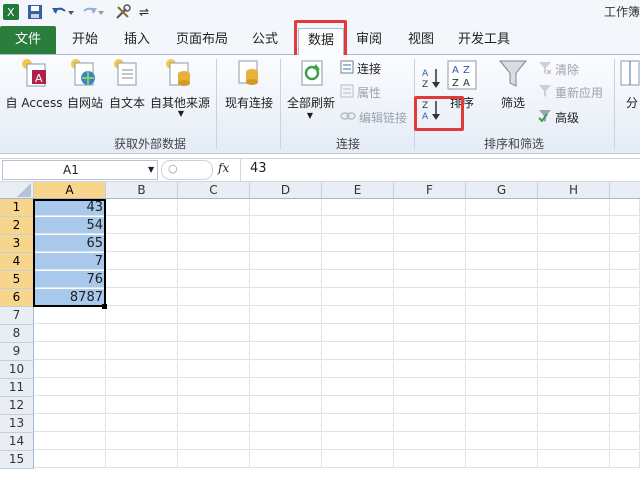 This screenshot has height=482, width=640. Describe the element at coordinates (17, 352) in the screenshot. I see `row-header: 9` at that location.